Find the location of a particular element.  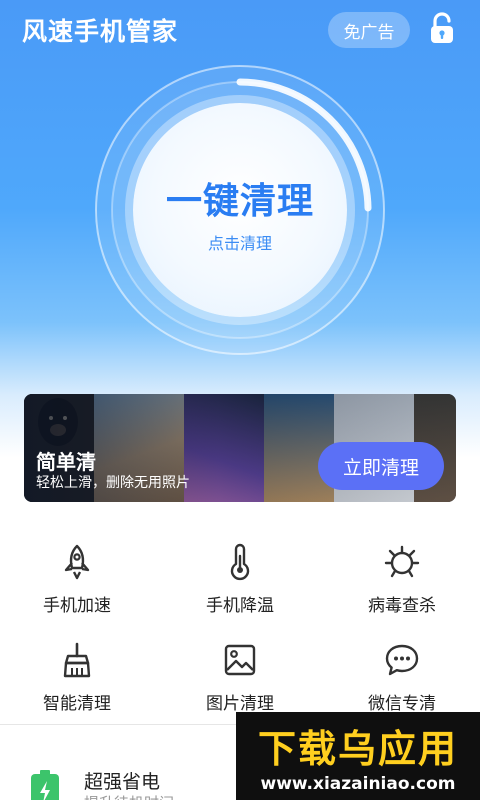

watermark-title: 下载乌应用 is located at coordinates (357, 749).